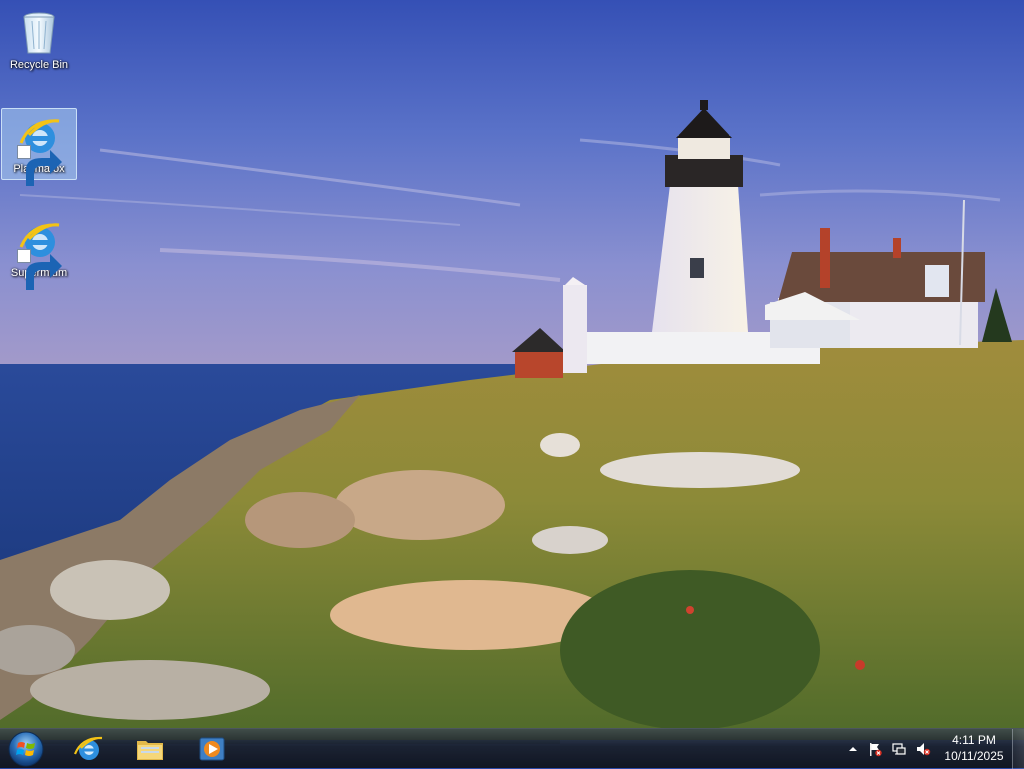  I want to click on taskbar-pinned-media-player, so click(212, 749).